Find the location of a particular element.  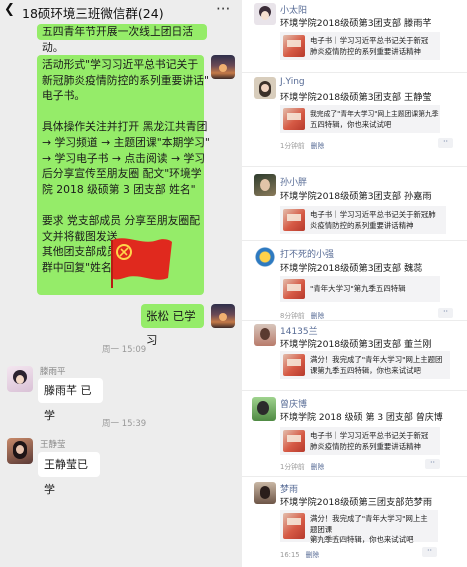

message-bubble: 张松 已学习 is located at coordinates (172, 325).